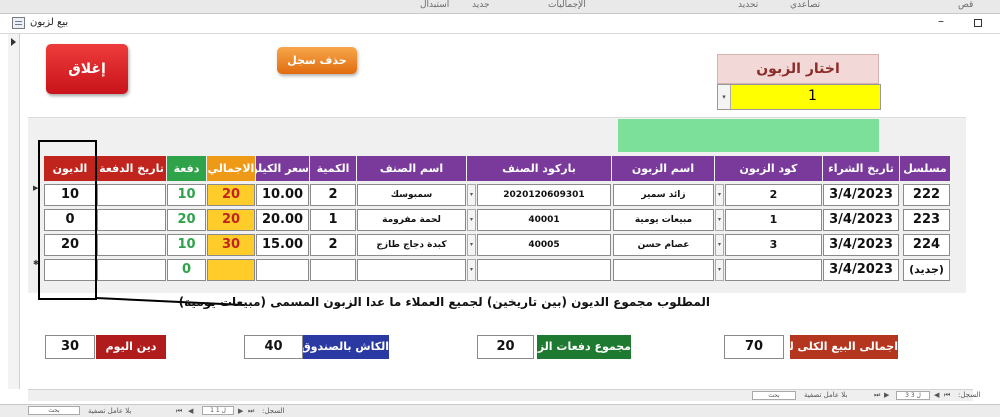  Describe the element at coordinates (544, 245) in the screenshot. I see `cell-item-barcode: 40005` at that location.